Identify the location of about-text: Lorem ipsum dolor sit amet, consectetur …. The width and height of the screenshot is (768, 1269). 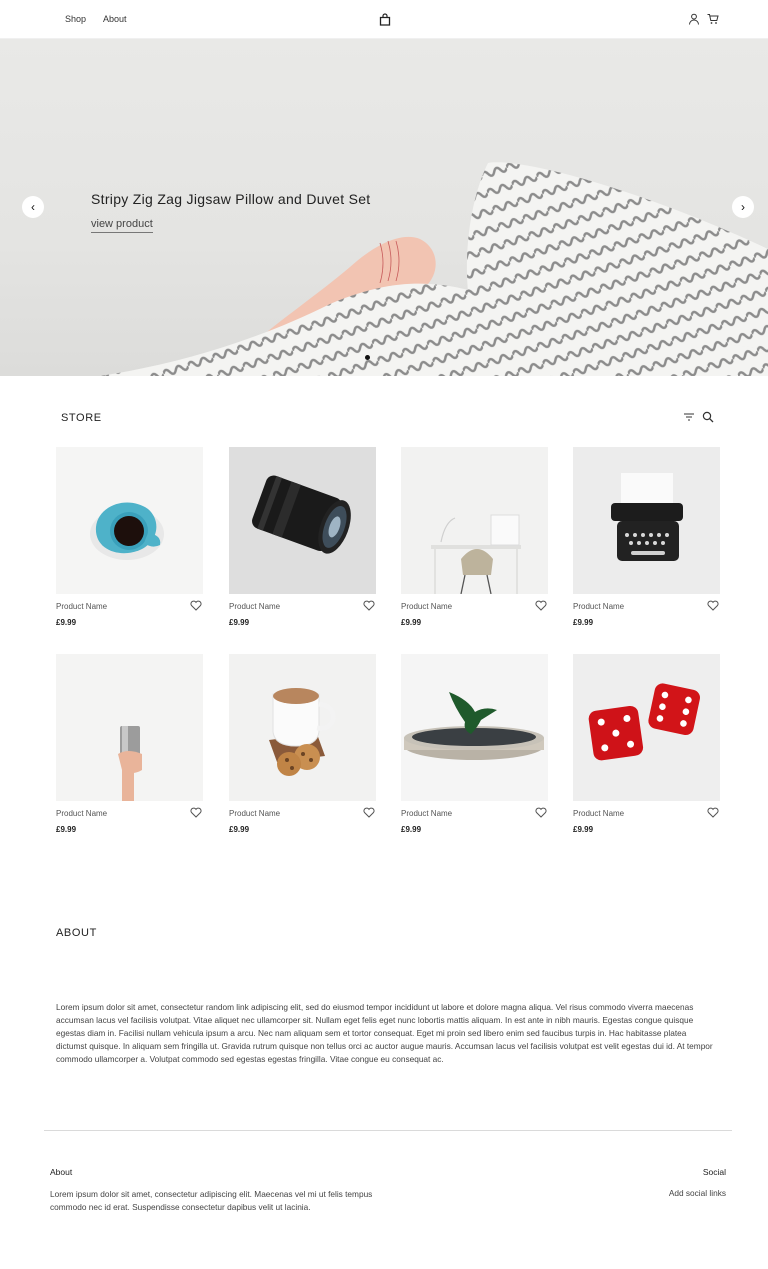
(384, 1033).